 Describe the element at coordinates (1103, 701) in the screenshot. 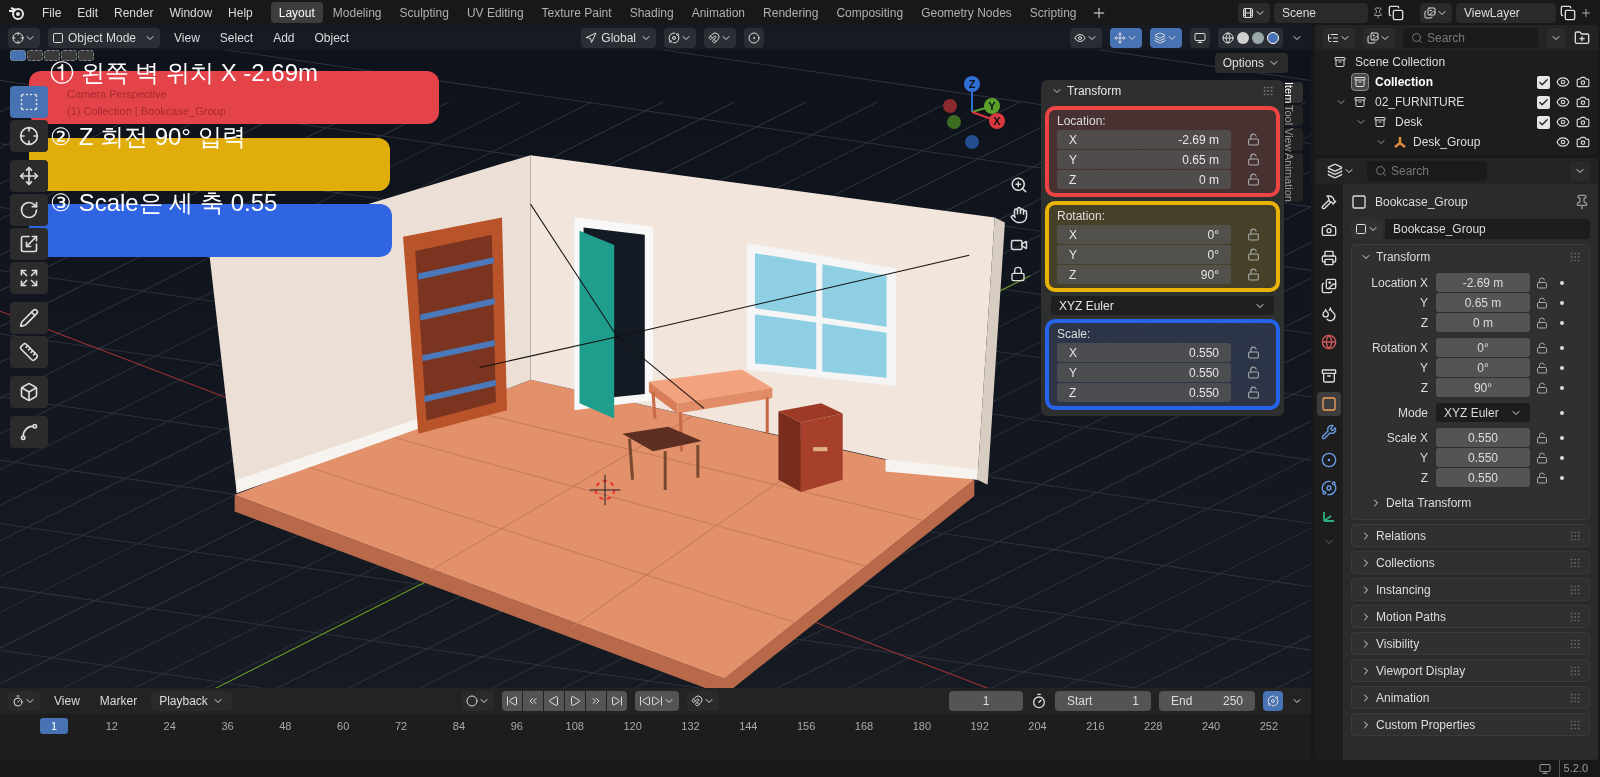

I see `start-frame-field: Start 1` at that location.